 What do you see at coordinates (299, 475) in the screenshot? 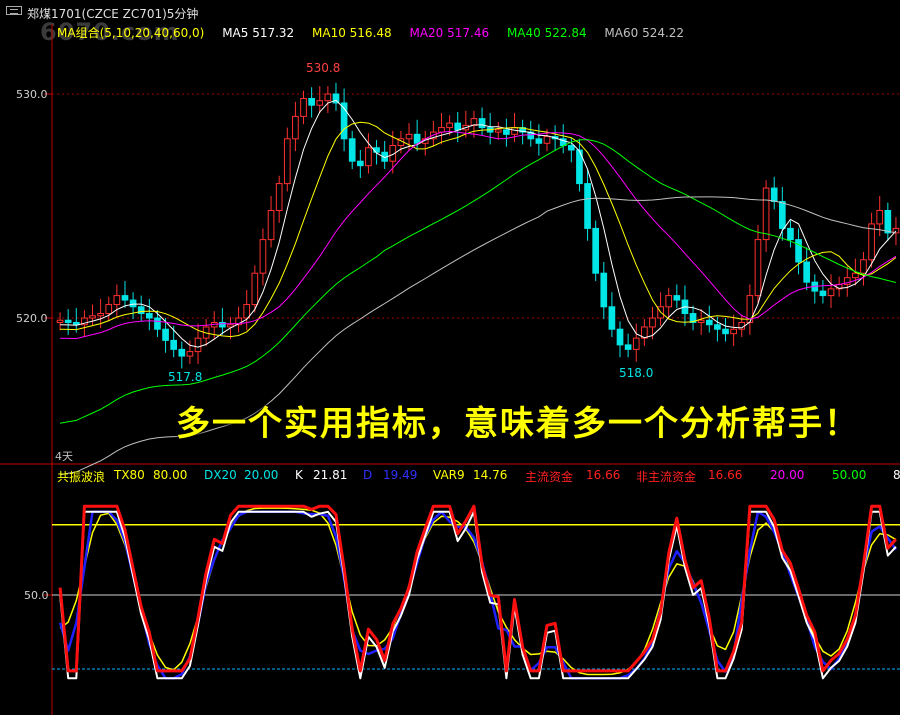
I see `ind-k-label: K` at bounding box center [299, 475].